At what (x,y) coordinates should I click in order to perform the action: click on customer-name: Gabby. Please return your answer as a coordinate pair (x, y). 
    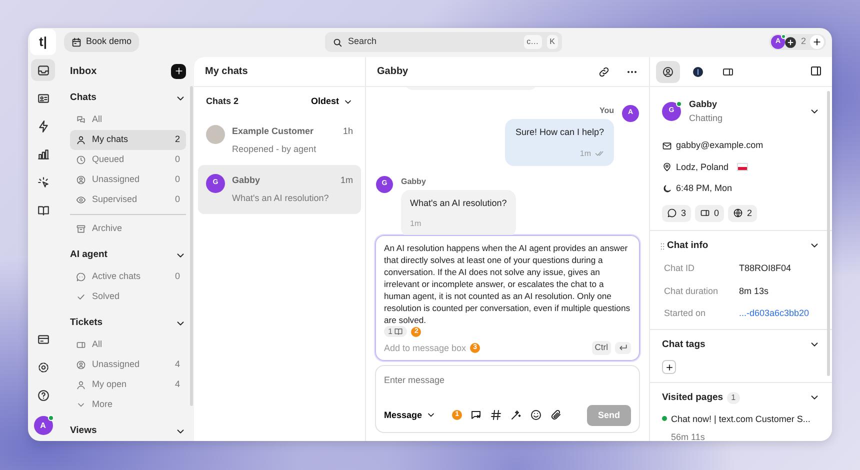
    Looking at the image, I should click on (246, 180).